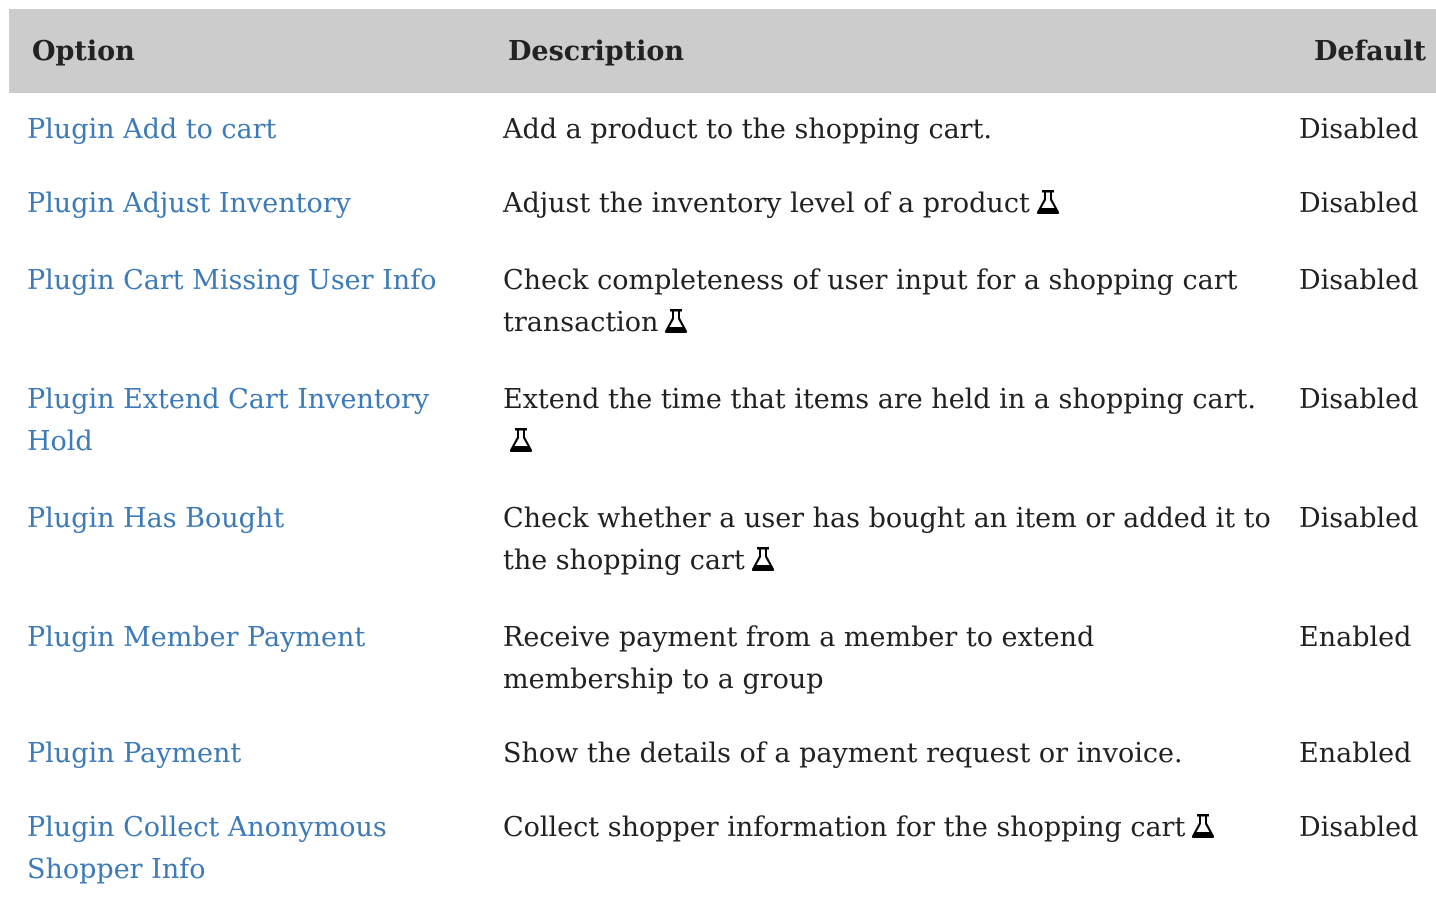  Describe the element at coordinates (888, 51) in the screenshot. I see `column-header-description: Description` at that location.